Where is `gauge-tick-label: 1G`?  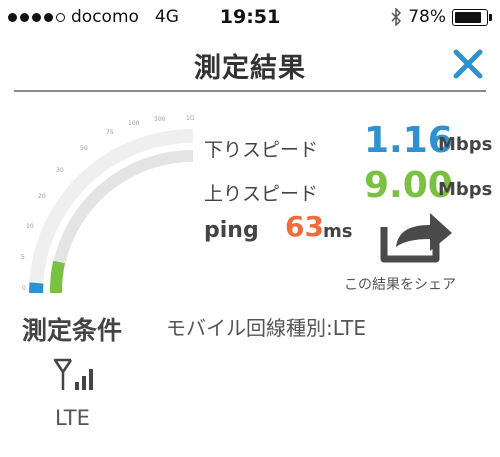 gauge-tick-label: 1G is located at coordinates (190, 118).